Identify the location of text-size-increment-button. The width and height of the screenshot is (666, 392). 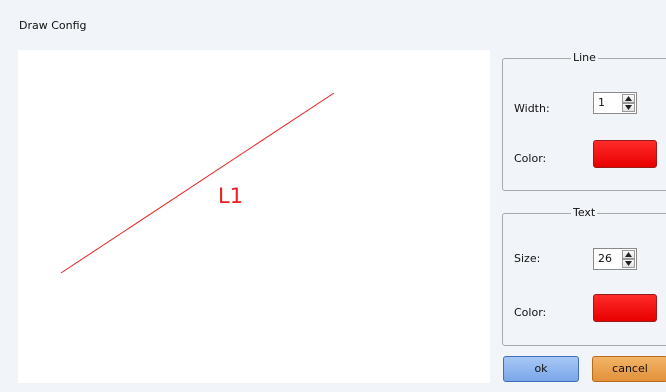
(628, 254).